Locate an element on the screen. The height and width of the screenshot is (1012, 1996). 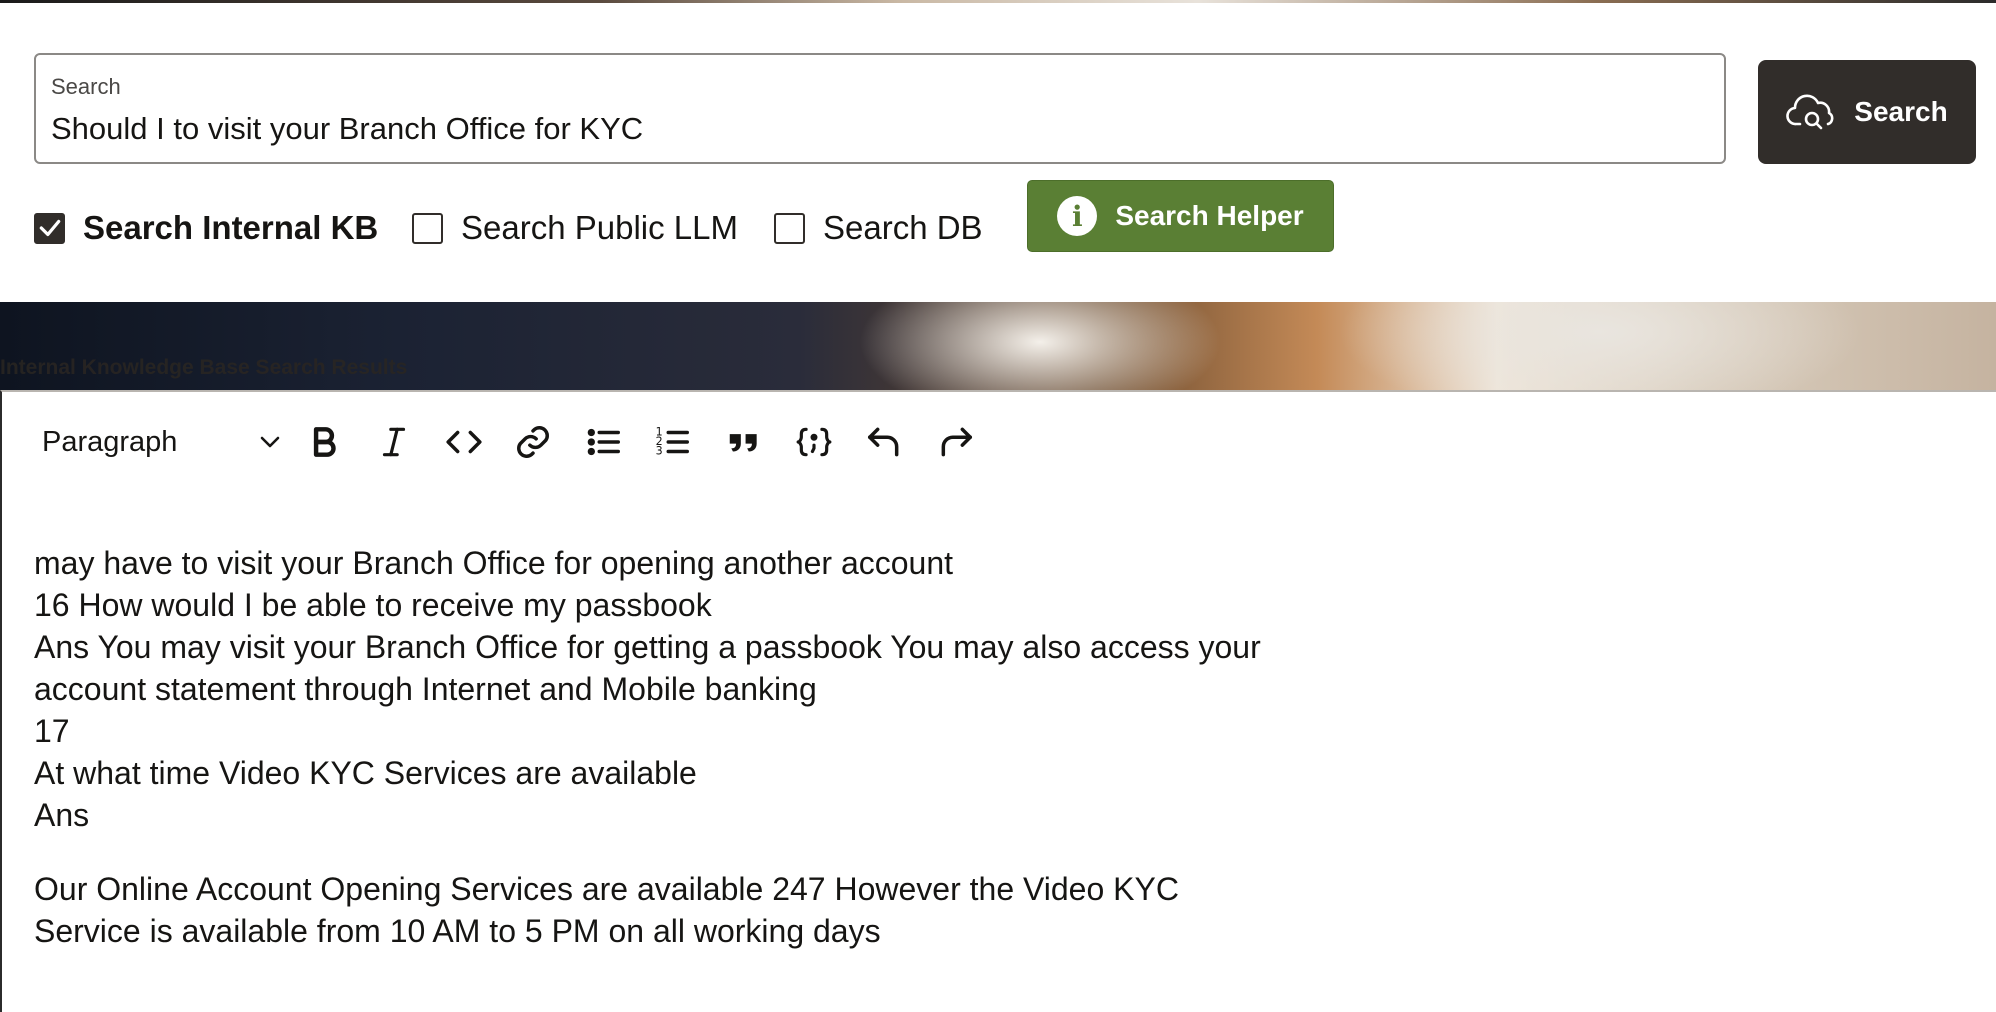
italic-button is located at coordinates (394, 442).